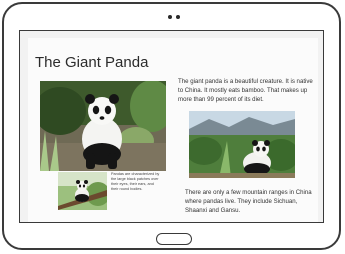 The width and height of the screenshot is (345, 254). What do you see at coordinates (92, 62) in the screenshot?
I see `article-title: The Giant Panda` at bounding box center [92, 62].